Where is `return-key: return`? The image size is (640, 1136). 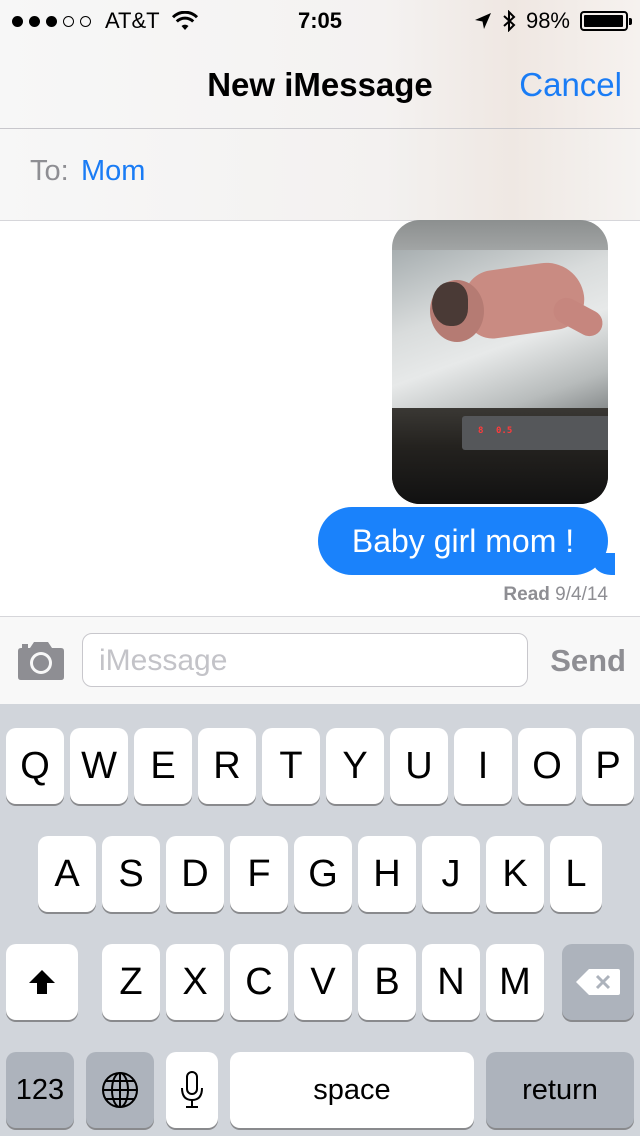
return-key: return is located at coordinates (560, 1090).